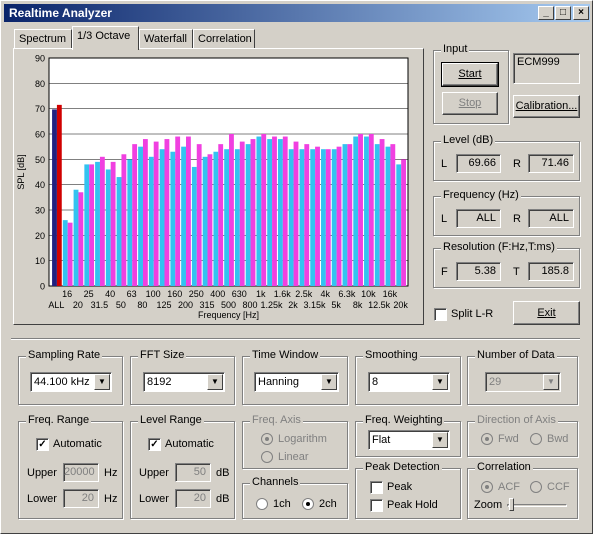 This screenshot has height=534, width=593. Describe the element at coordinates (516, 272) in the screenshot. I see `res-t-label: T` at that location.